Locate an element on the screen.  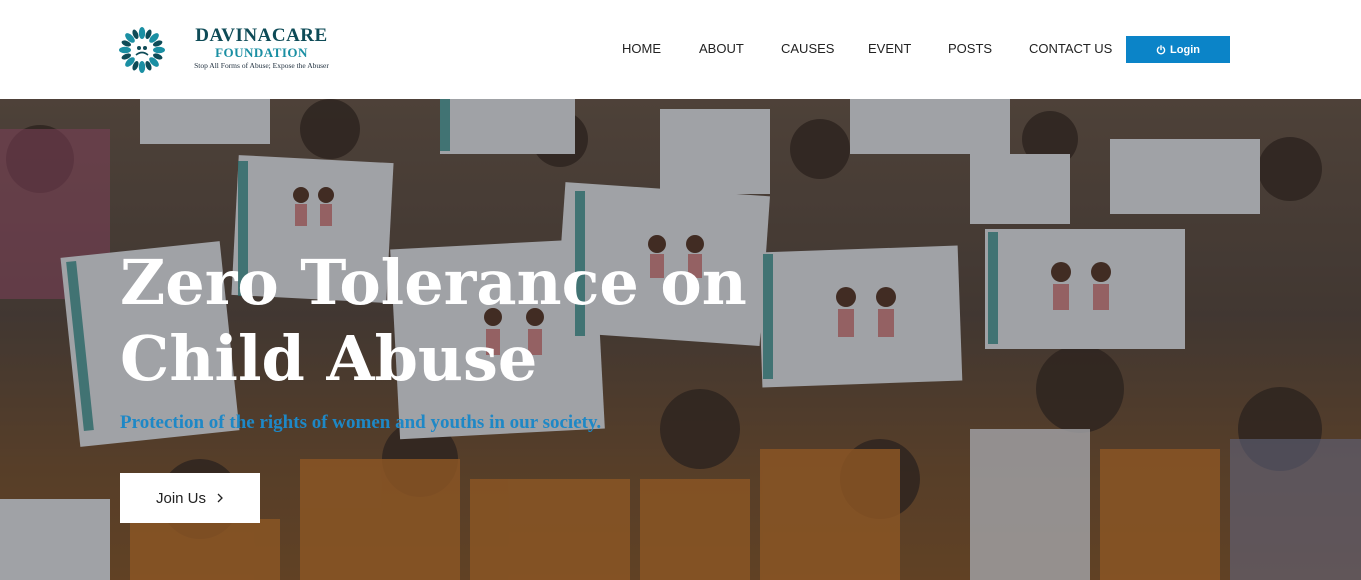
hero-title: Zero Tolerance on Child Abuse is located at coordinates (433, 320).